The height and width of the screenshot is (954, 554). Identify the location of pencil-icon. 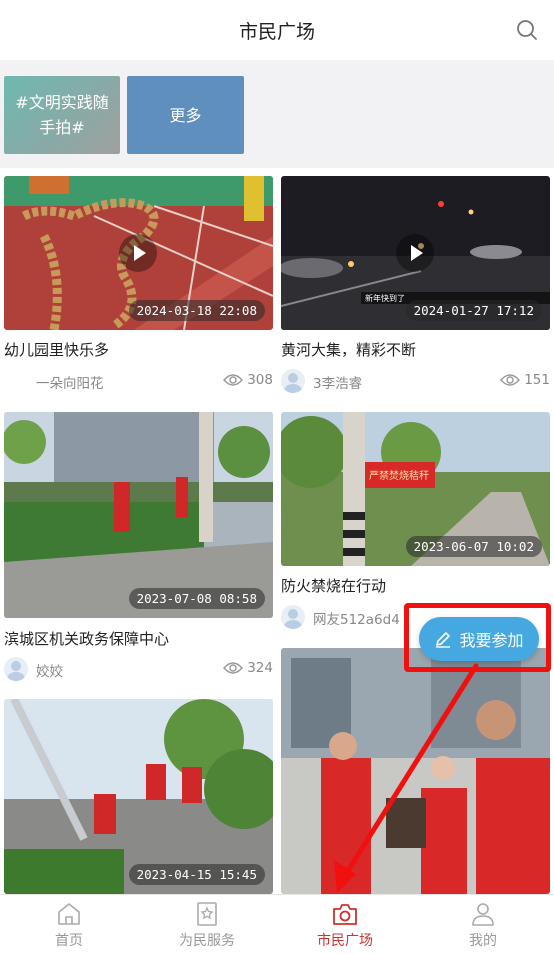
(443, 640).